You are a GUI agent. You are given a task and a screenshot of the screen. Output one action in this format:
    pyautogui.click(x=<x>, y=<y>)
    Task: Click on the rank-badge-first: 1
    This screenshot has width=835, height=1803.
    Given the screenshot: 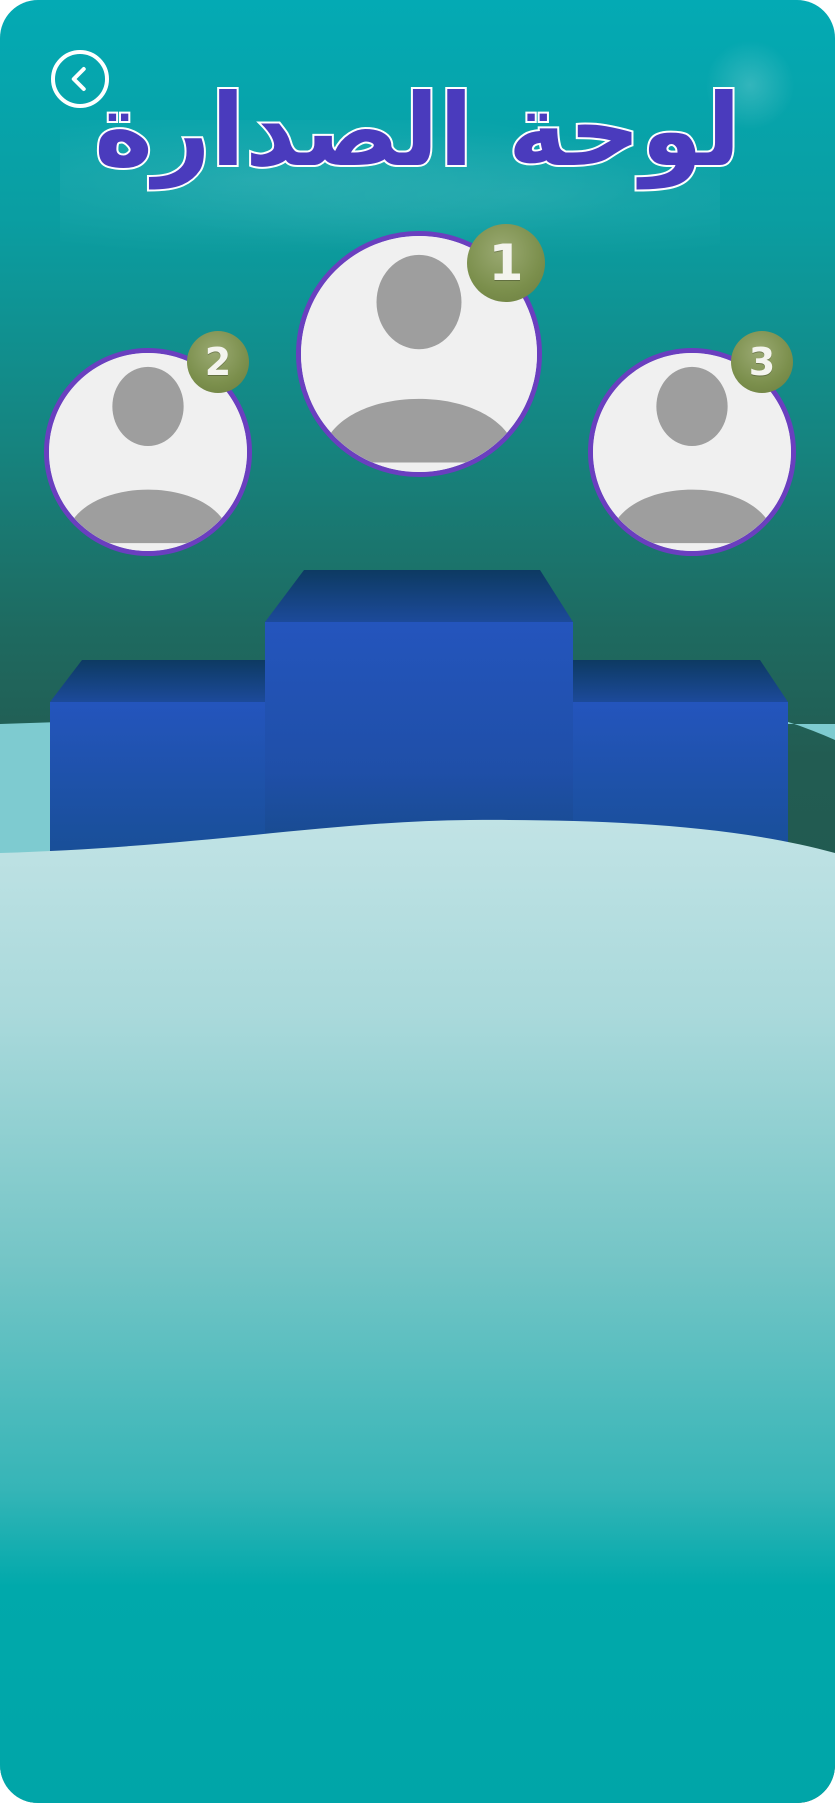 What is the action you would take?
    pyautogui.click(x=506, y=263)
    